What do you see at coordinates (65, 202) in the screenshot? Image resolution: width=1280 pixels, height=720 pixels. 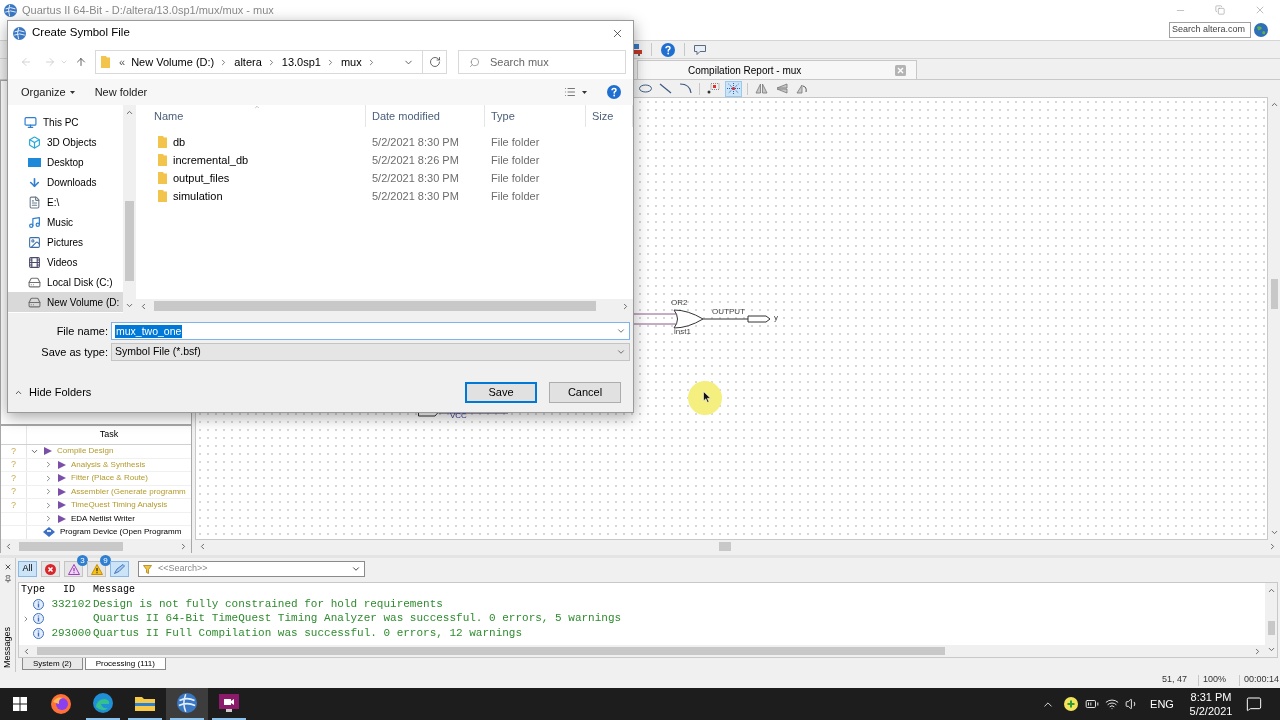 I see `nav-item: E:\` at bounding box center [65, 202].